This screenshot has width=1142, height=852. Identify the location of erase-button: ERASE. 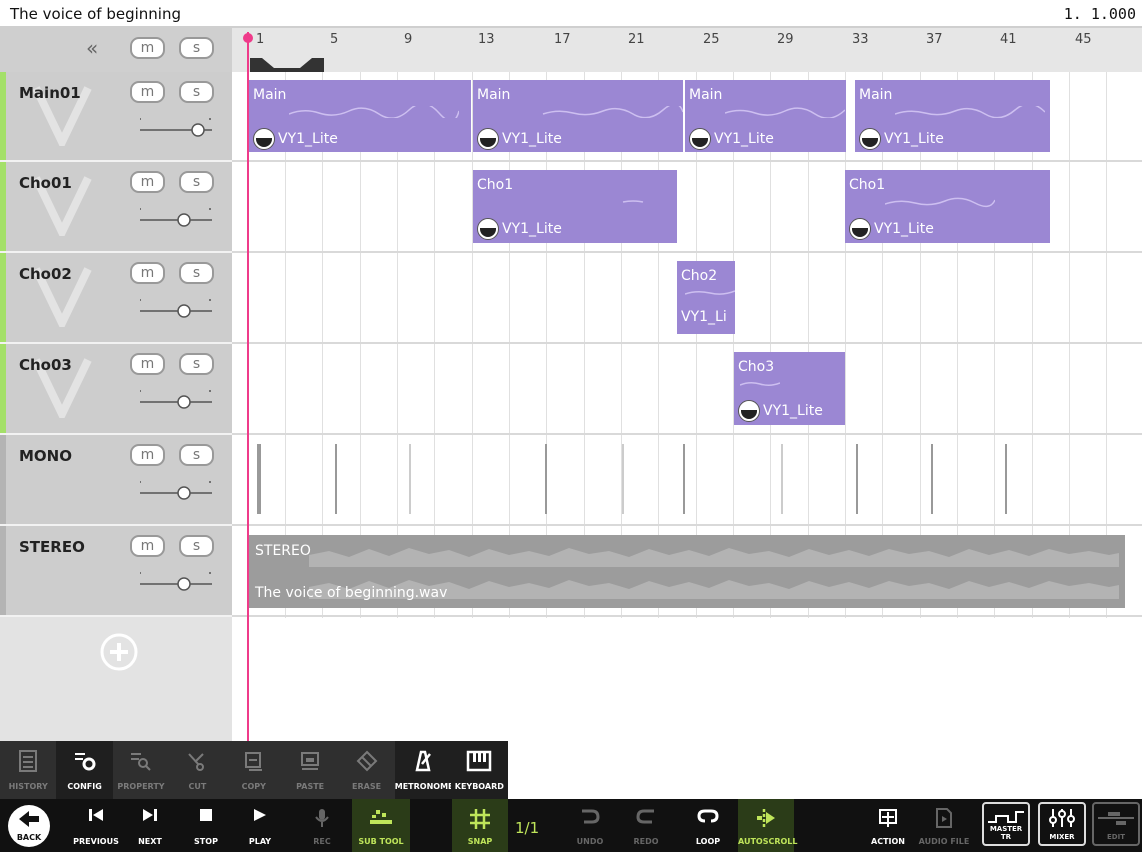
(366, 770).